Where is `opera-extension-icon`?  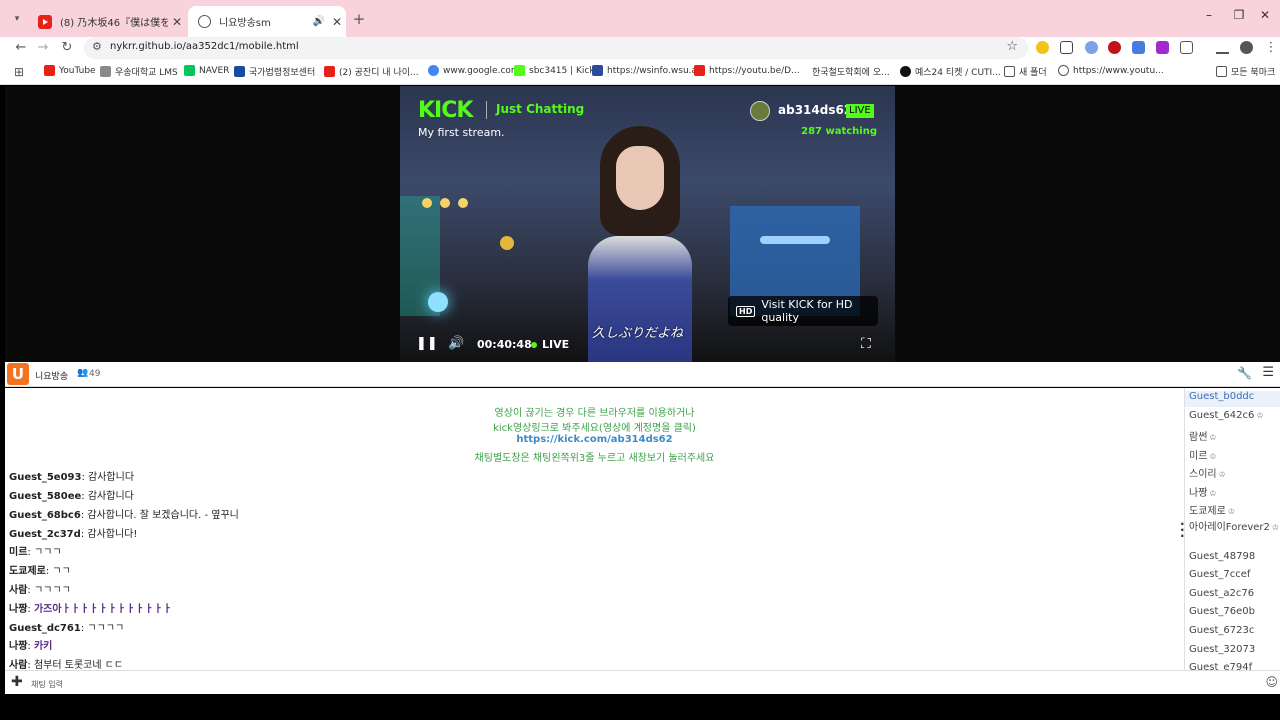
opera-extension-icon is located at coordinates (1114, 47).